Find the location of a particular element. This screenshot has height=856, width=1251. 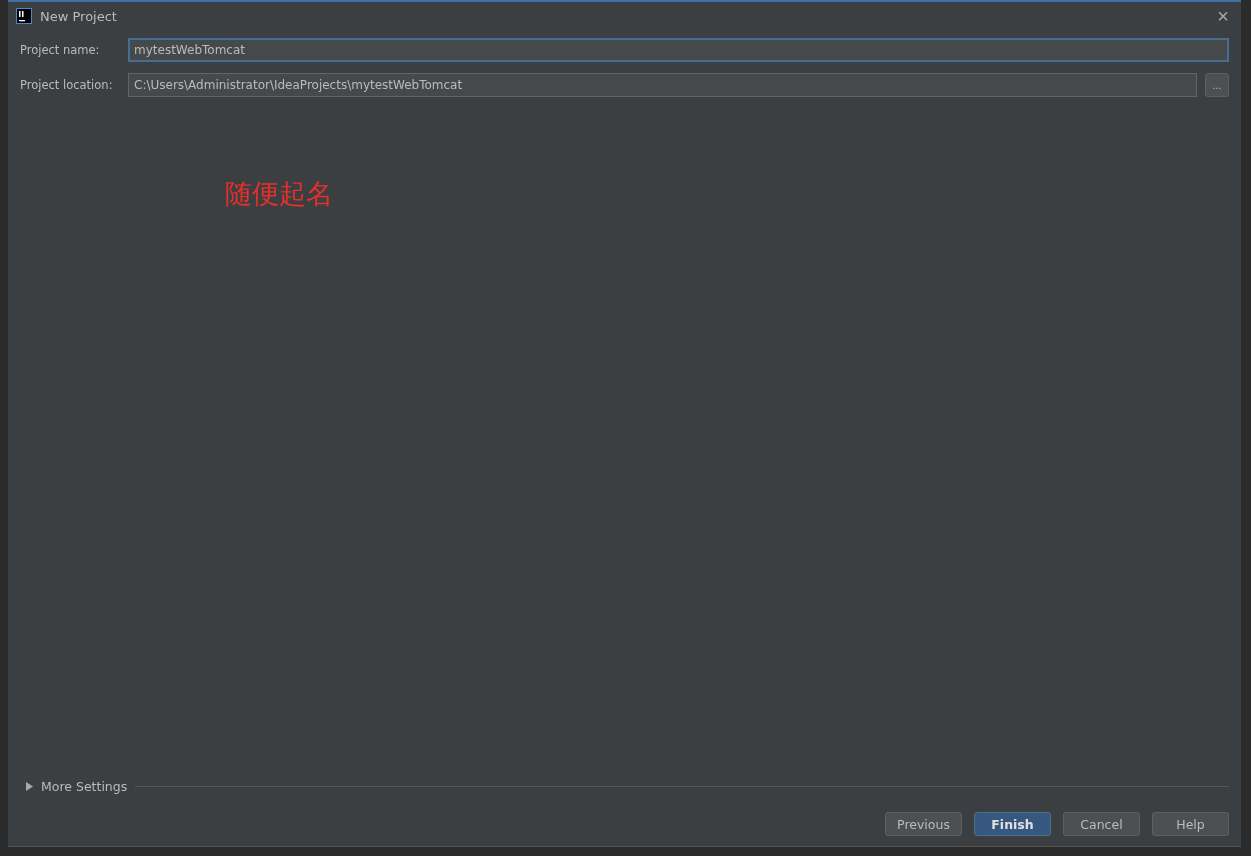

close-button: × is located at coordinates (1223, 16).